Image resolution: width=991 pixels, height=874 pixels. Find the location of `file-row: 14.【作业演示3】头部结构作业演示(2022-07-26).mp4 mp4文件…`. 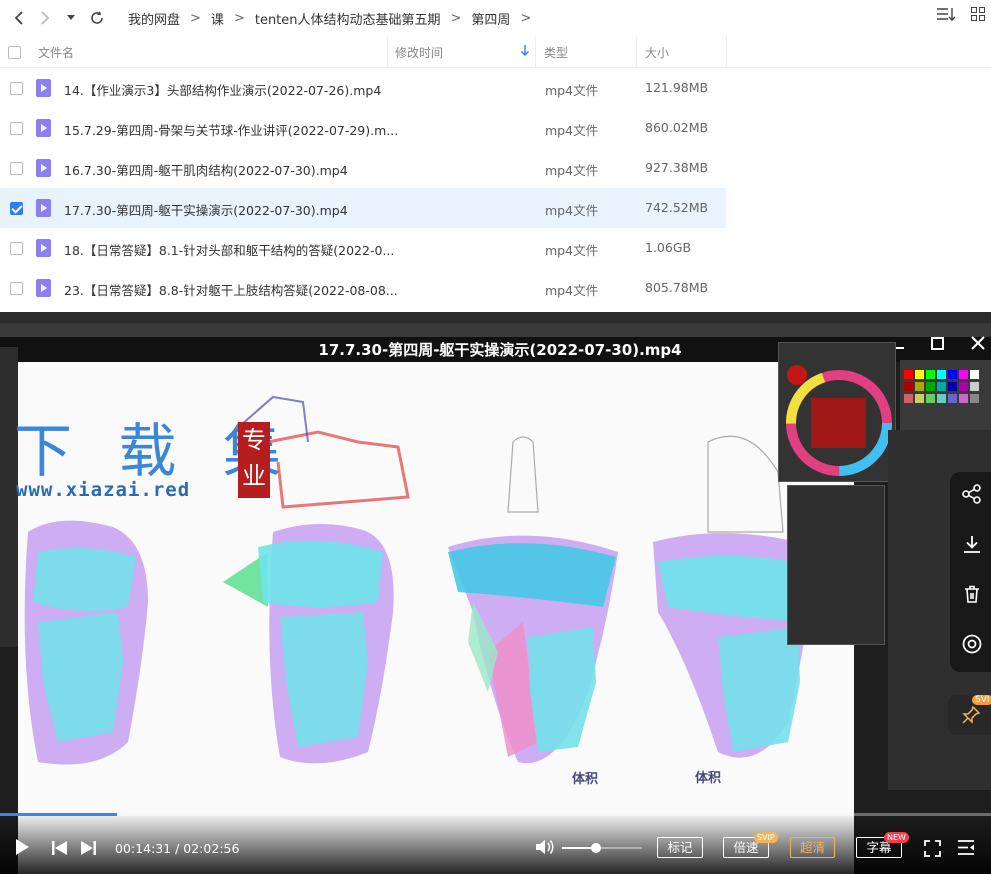

file-row: 14.【作业演示3】头部结构作业演示(2022-07-26).mp4 mp4文件… is located at coordinates (363, 88).